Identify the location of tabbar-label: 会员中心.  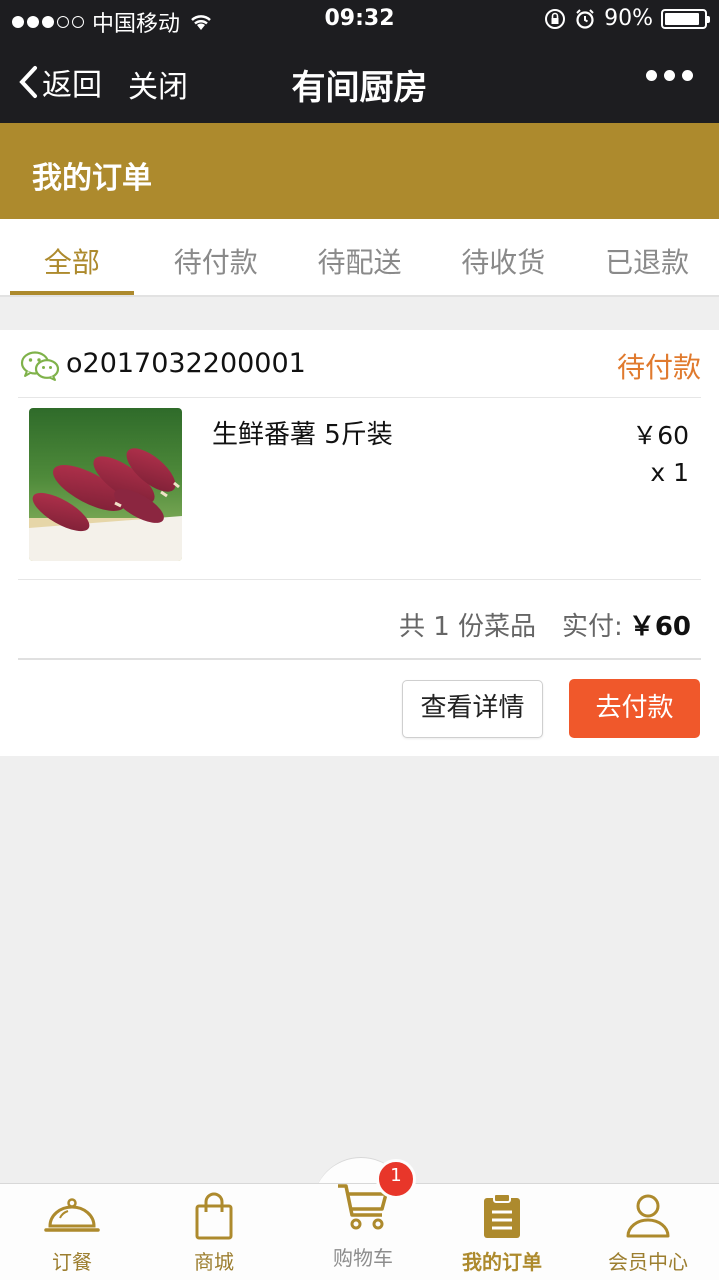
(648, 1262).